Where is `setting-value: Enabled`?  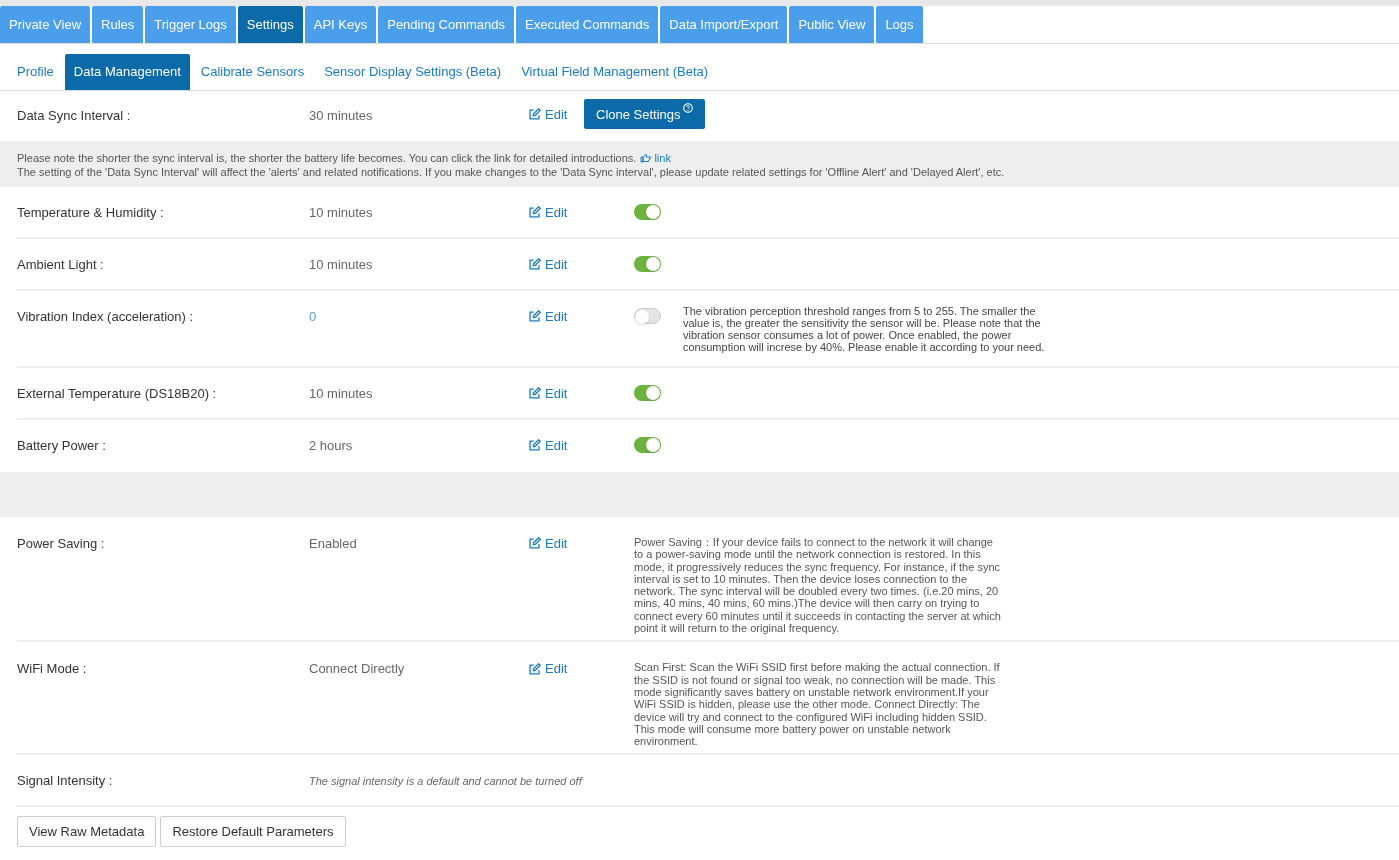
setting-value: Enabled is located at coordinates (333, 544).